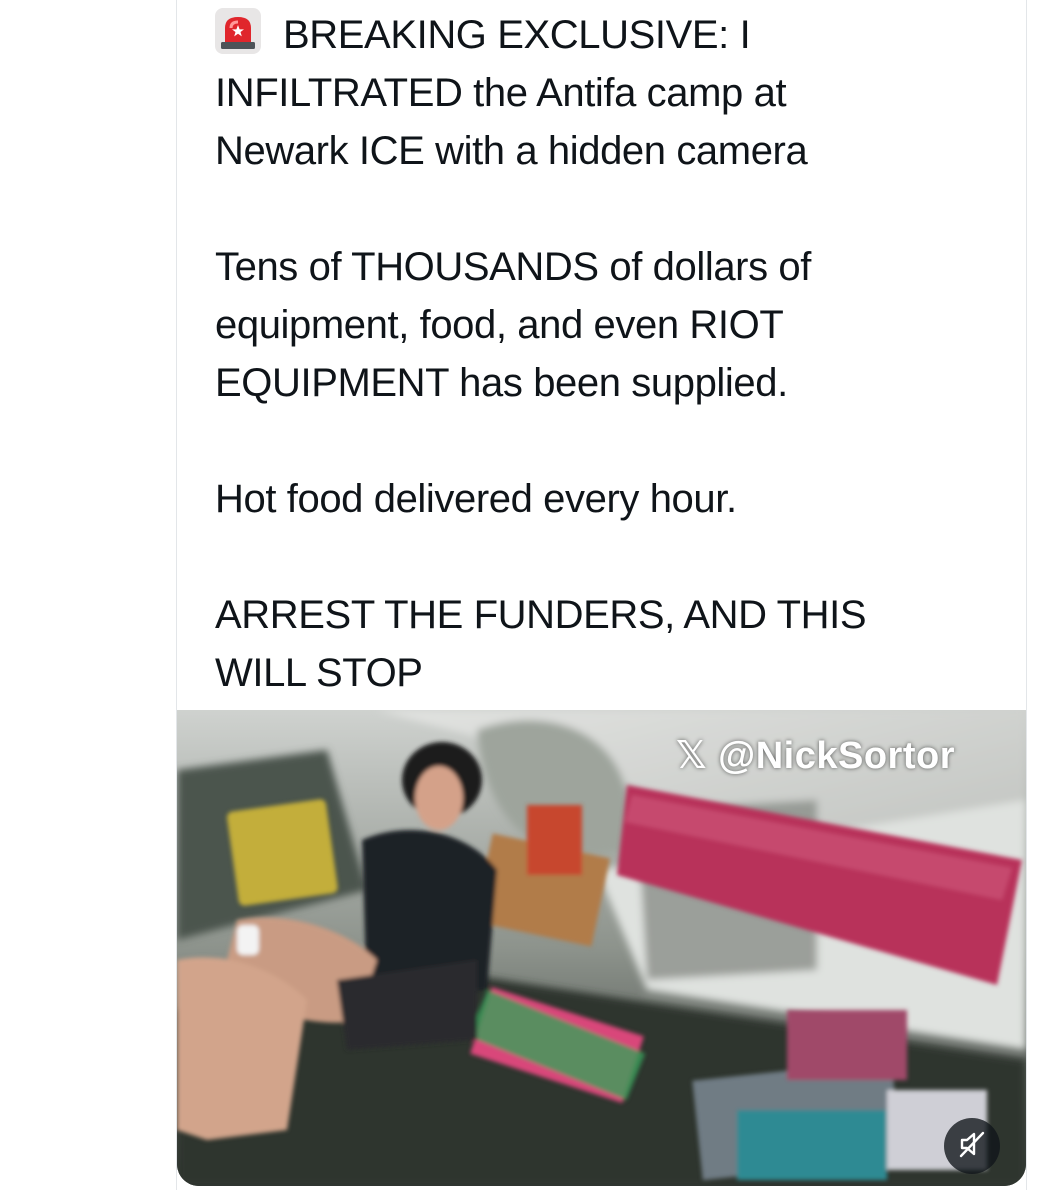  What do you see at coordinates (511, 151) in the screenshot?
I see `tweet-line-3: Newark ICE with a hidden camera` at bounding box center [511, 151].